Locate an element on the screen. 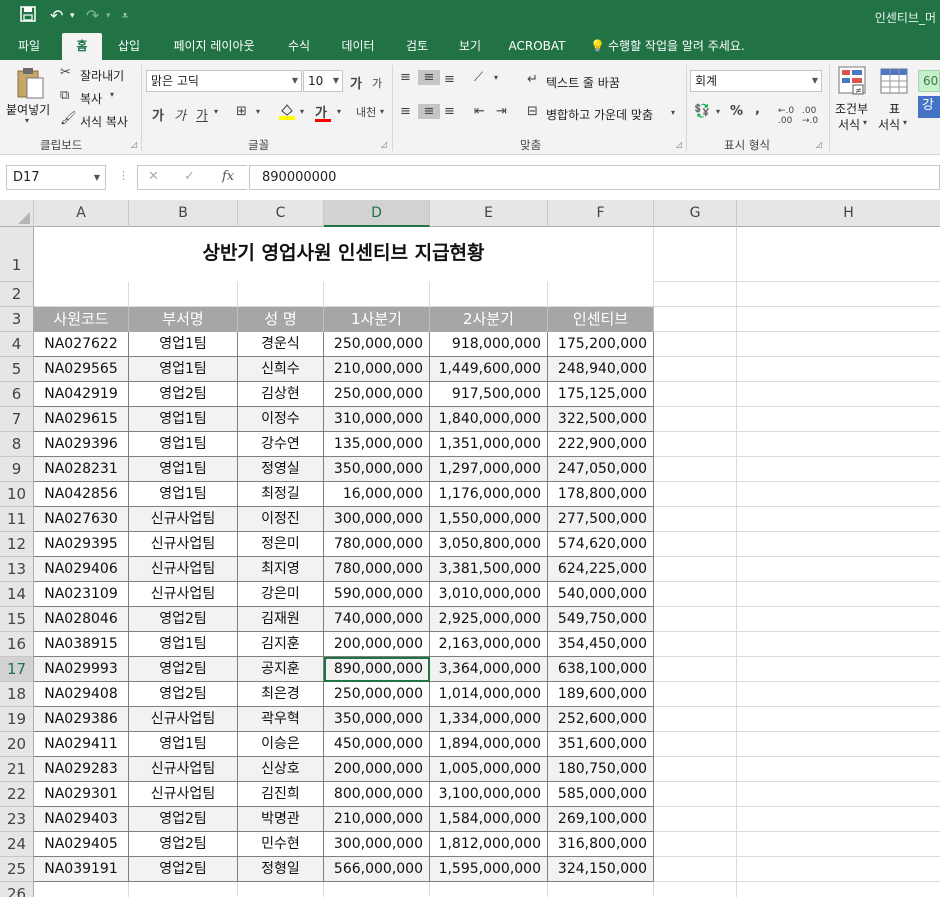  row-header: 15 is located at coordinates (16, 619).